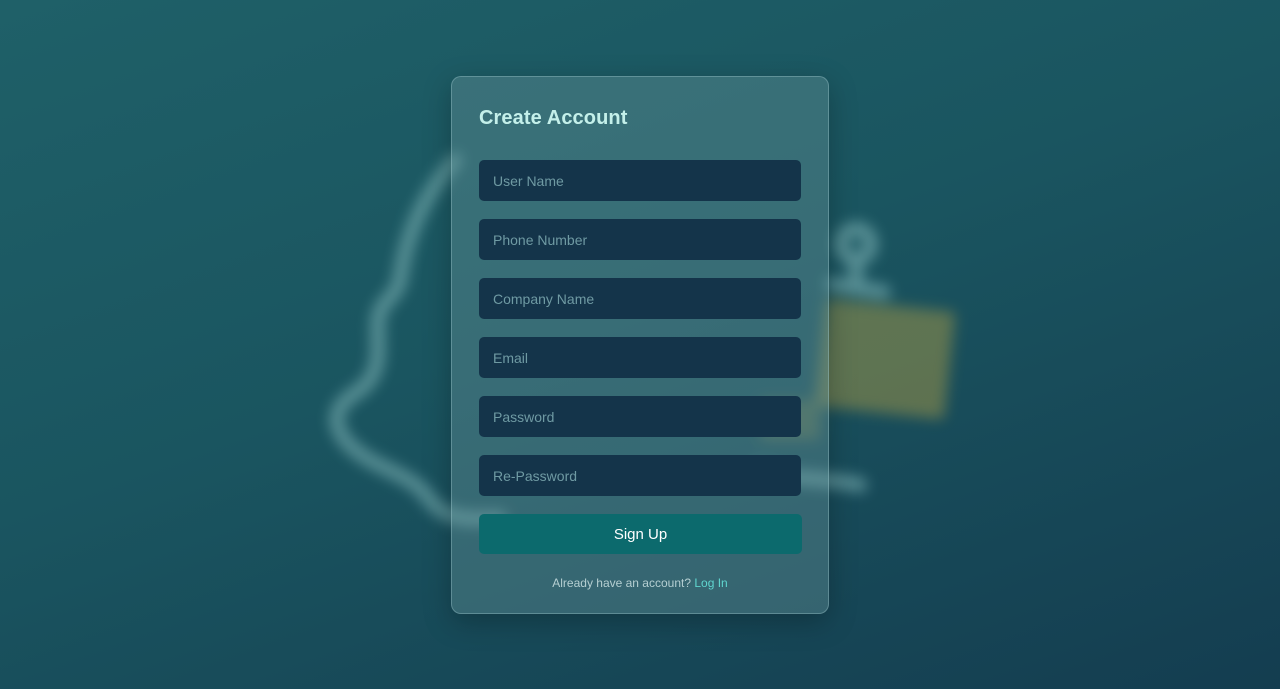 The height and width of the screenshot is (689, 1280). I want to click on password-input, so click(640, 416).